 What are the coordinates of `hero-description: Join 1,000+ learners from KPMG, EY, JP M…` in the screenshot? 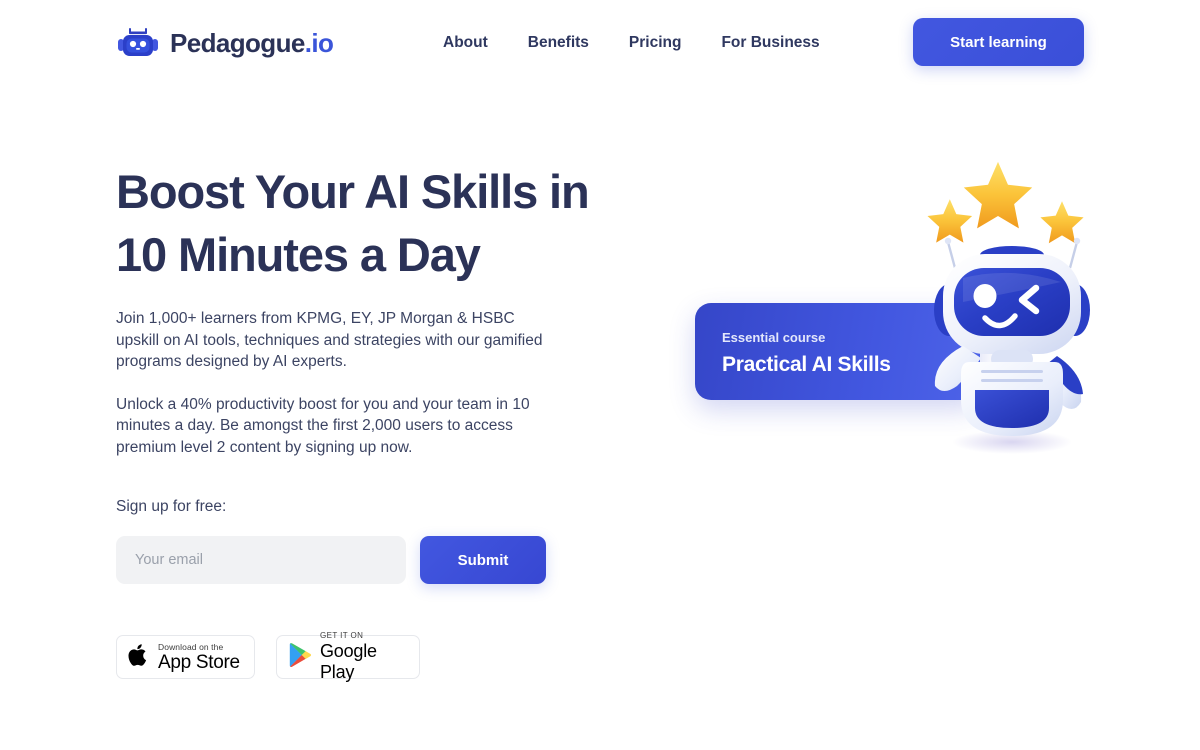 It's located at (332, 383).